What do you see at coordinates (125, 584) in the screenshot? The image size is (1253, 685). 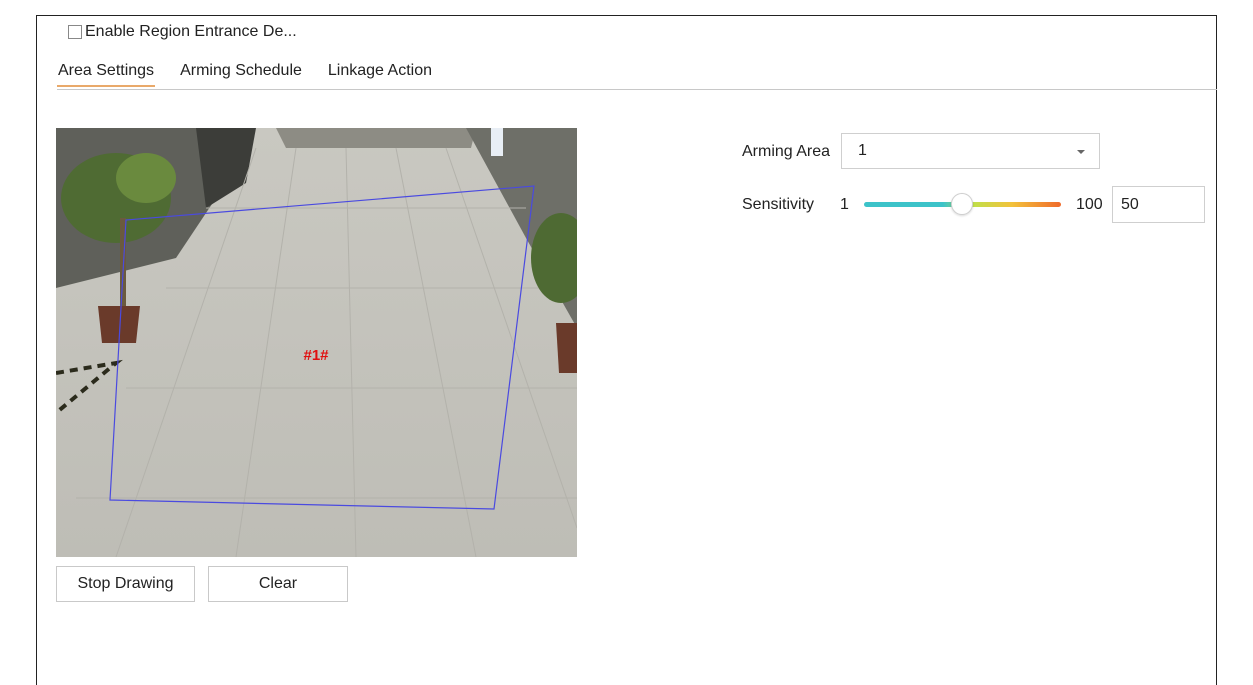 I see `stop-drawing-button: Stop Drawing` at bounding box center [125, 584].